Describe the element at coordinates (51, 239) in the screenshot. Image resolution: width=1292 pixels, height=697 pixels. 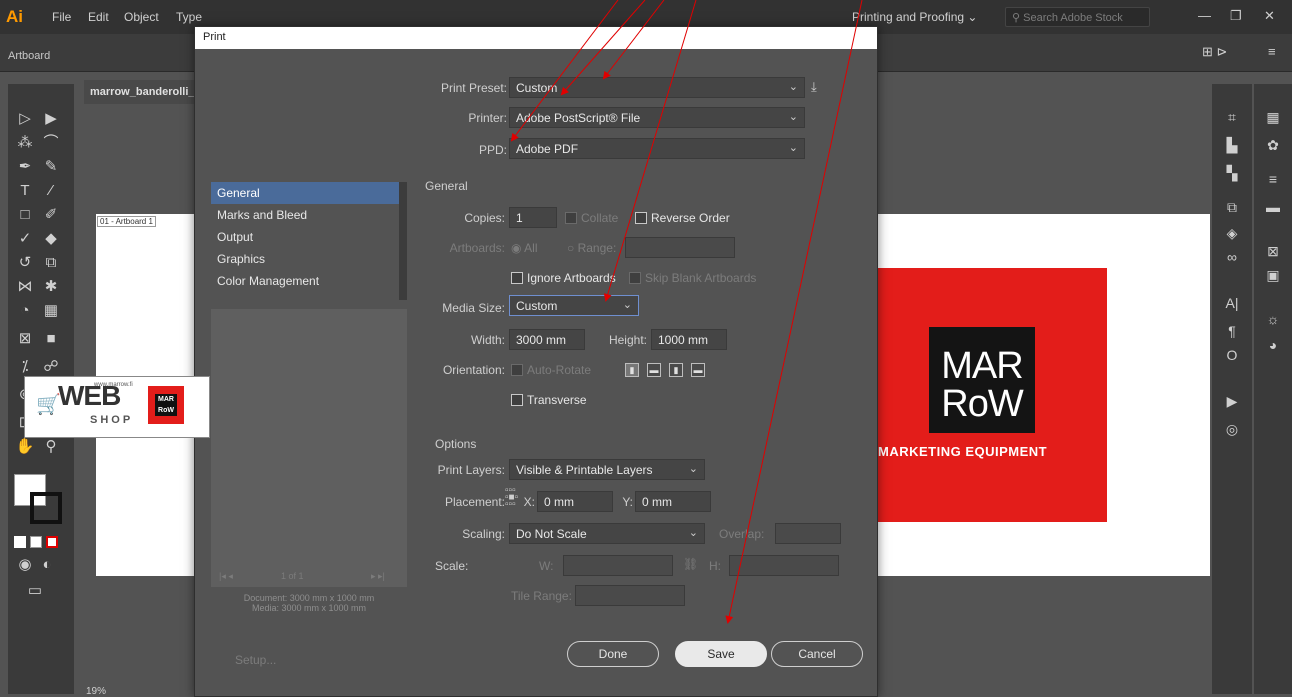
I see `eraser-tool-icon: ◆` at that location.